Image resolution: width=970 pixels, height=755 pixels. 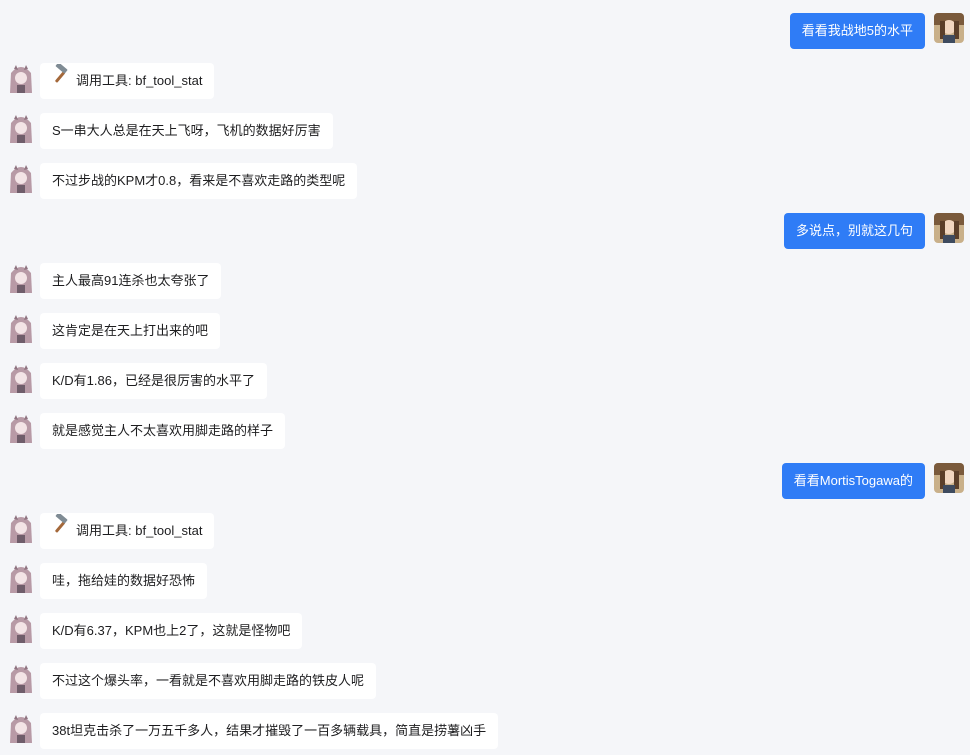 What do you see at coordinates (857, 31) in the screenshot?
I see `user-message-bubble: 看看我战地5的水平` at bounding box center [857, 31].